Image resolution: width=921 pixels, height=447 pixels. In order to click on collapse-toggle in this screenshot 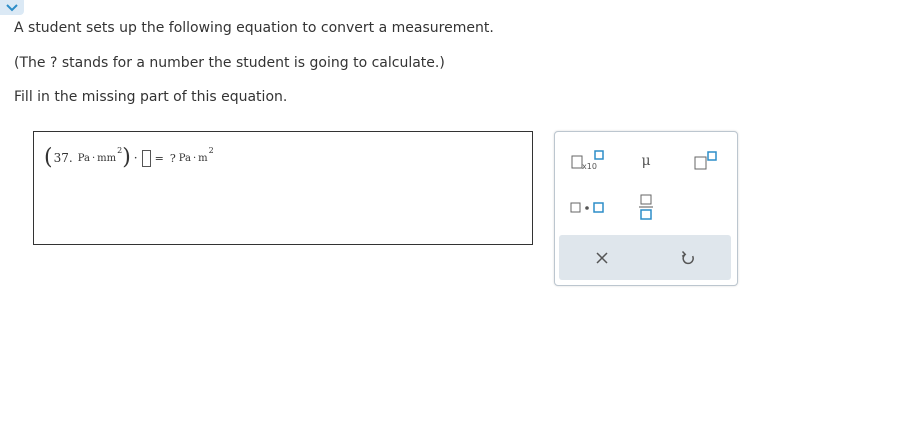, I will do `click(12, 7)`.